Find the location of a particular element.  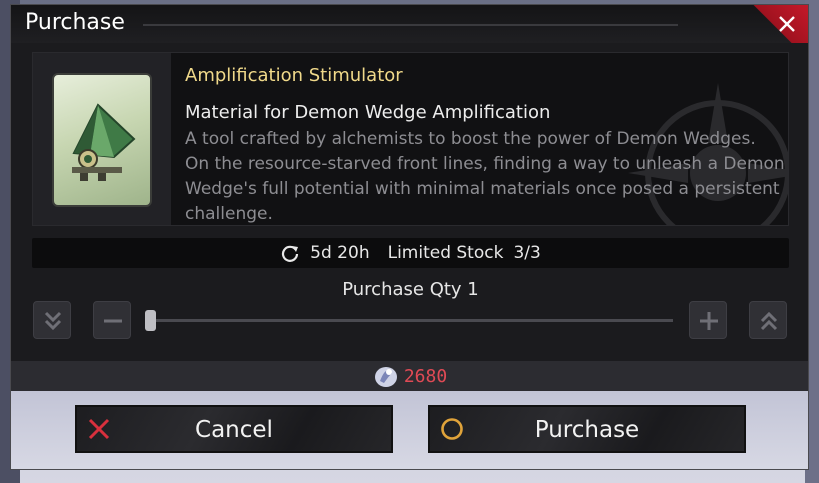

decrease-quantity-button is located at coordinates (112, 320).